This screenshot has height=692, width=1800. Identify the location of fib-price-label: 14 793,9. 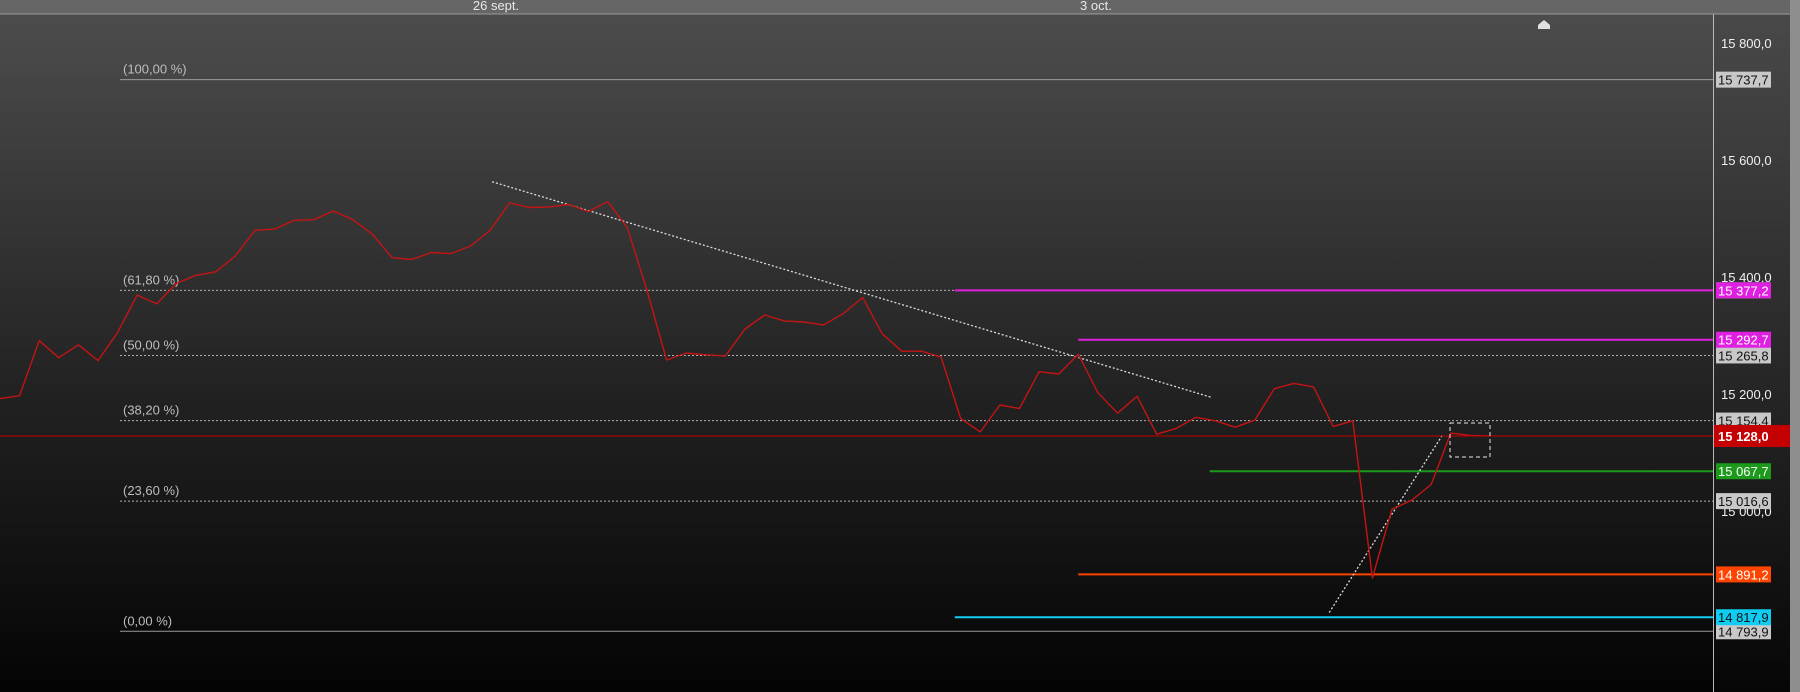
(1743, 631).